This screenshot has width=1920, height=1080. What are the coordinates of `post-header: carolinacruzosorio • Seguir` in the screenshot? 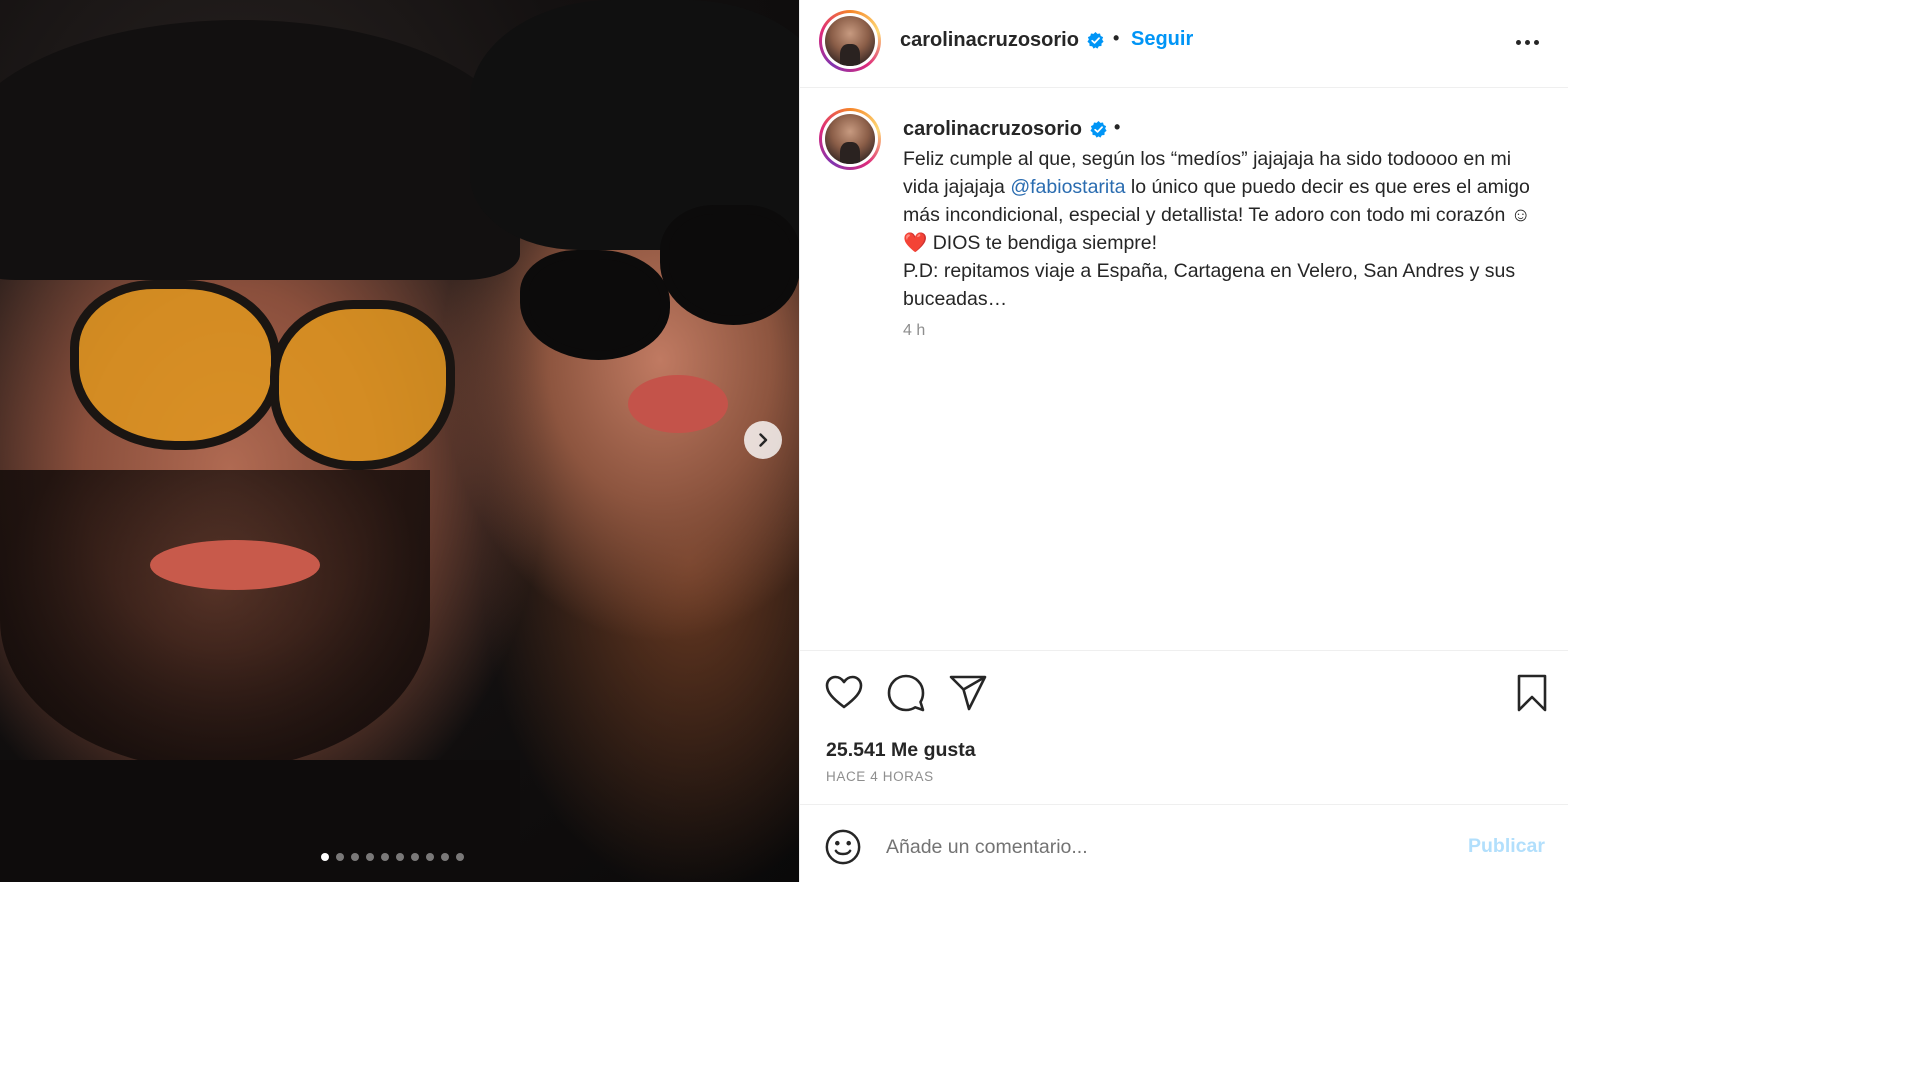 It's located at (1184, 44).